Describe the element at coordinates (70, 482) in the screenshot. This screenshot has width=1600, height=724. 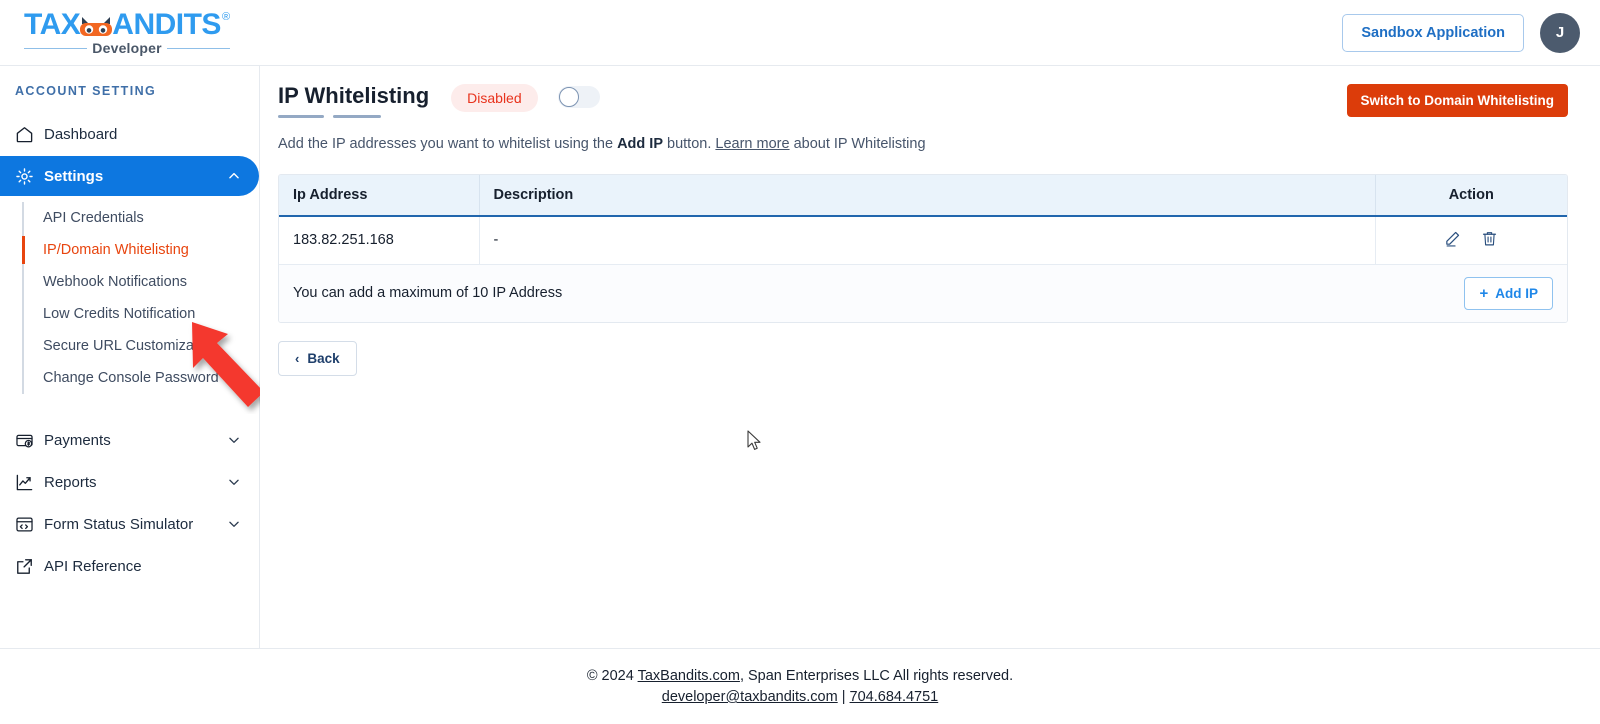
I see `sidebar-item-label: Reports` at that location.